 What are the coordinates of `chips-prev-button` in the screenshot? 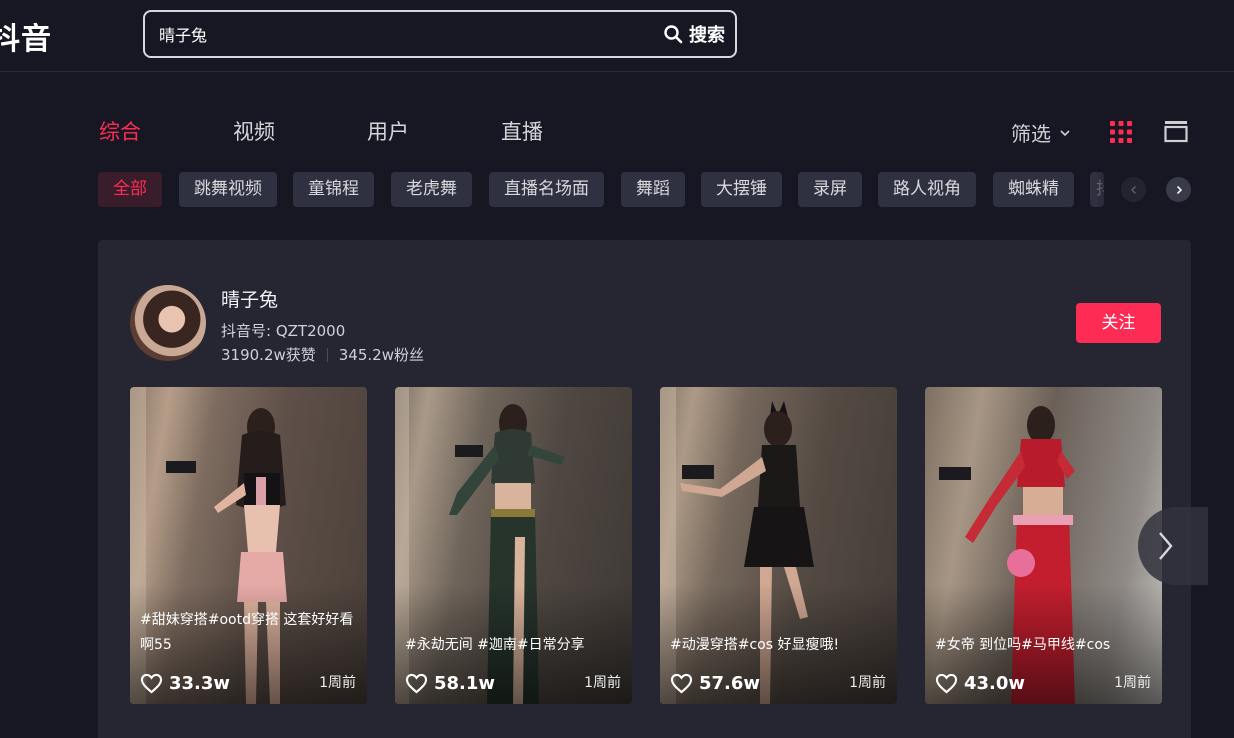 It's located at (1133, 189).